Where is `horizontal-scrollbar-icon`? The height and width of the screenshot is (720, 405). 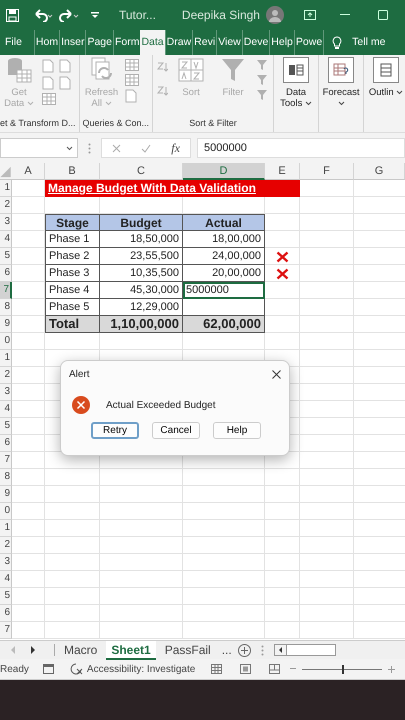 horizontal-scrollbar-icon is located at coordinates (305, 650).